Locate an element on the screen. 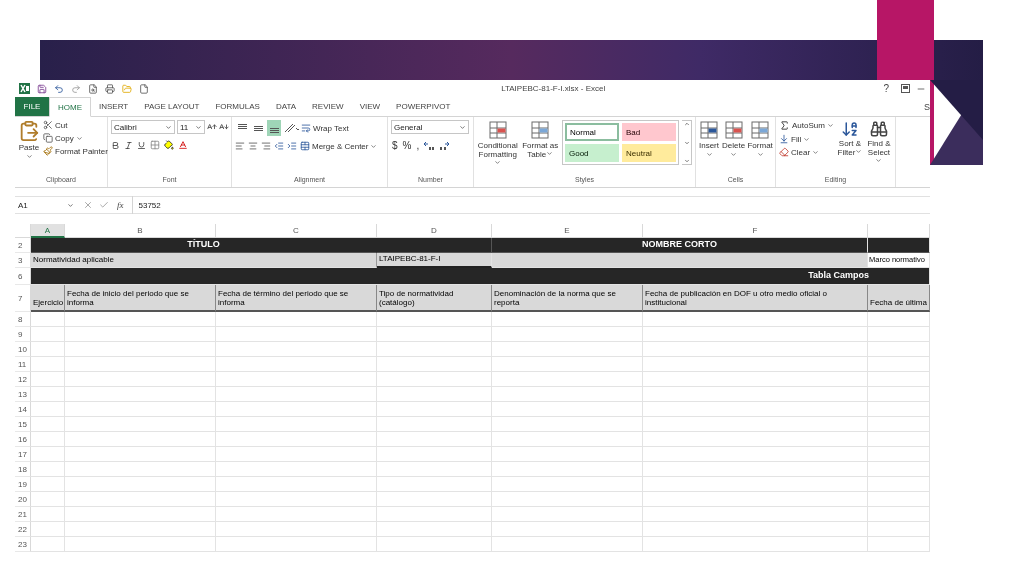  paste-button: Paste is located at coordinates (29, 148).